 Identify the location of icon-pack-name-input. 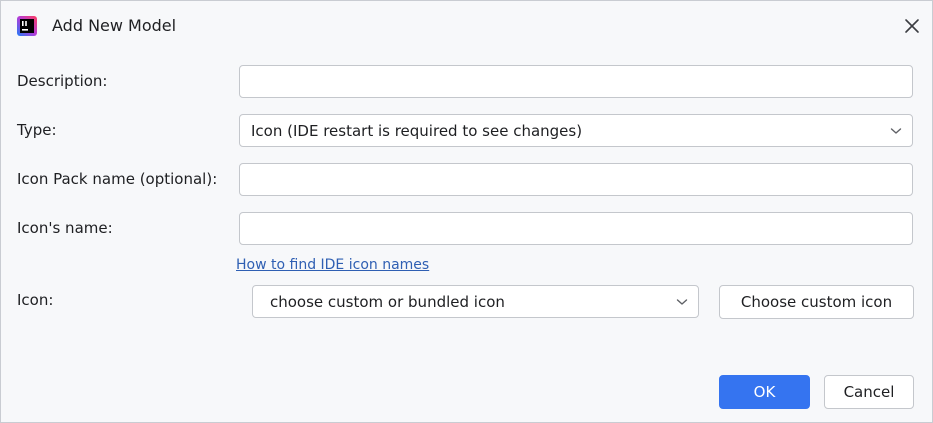
(576, 179).